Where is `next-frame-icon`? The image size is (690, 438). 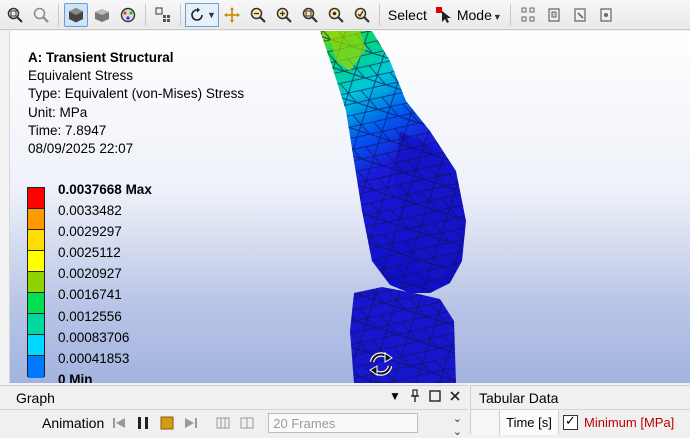 next-frame-icon is located at coordinates (191, 423).